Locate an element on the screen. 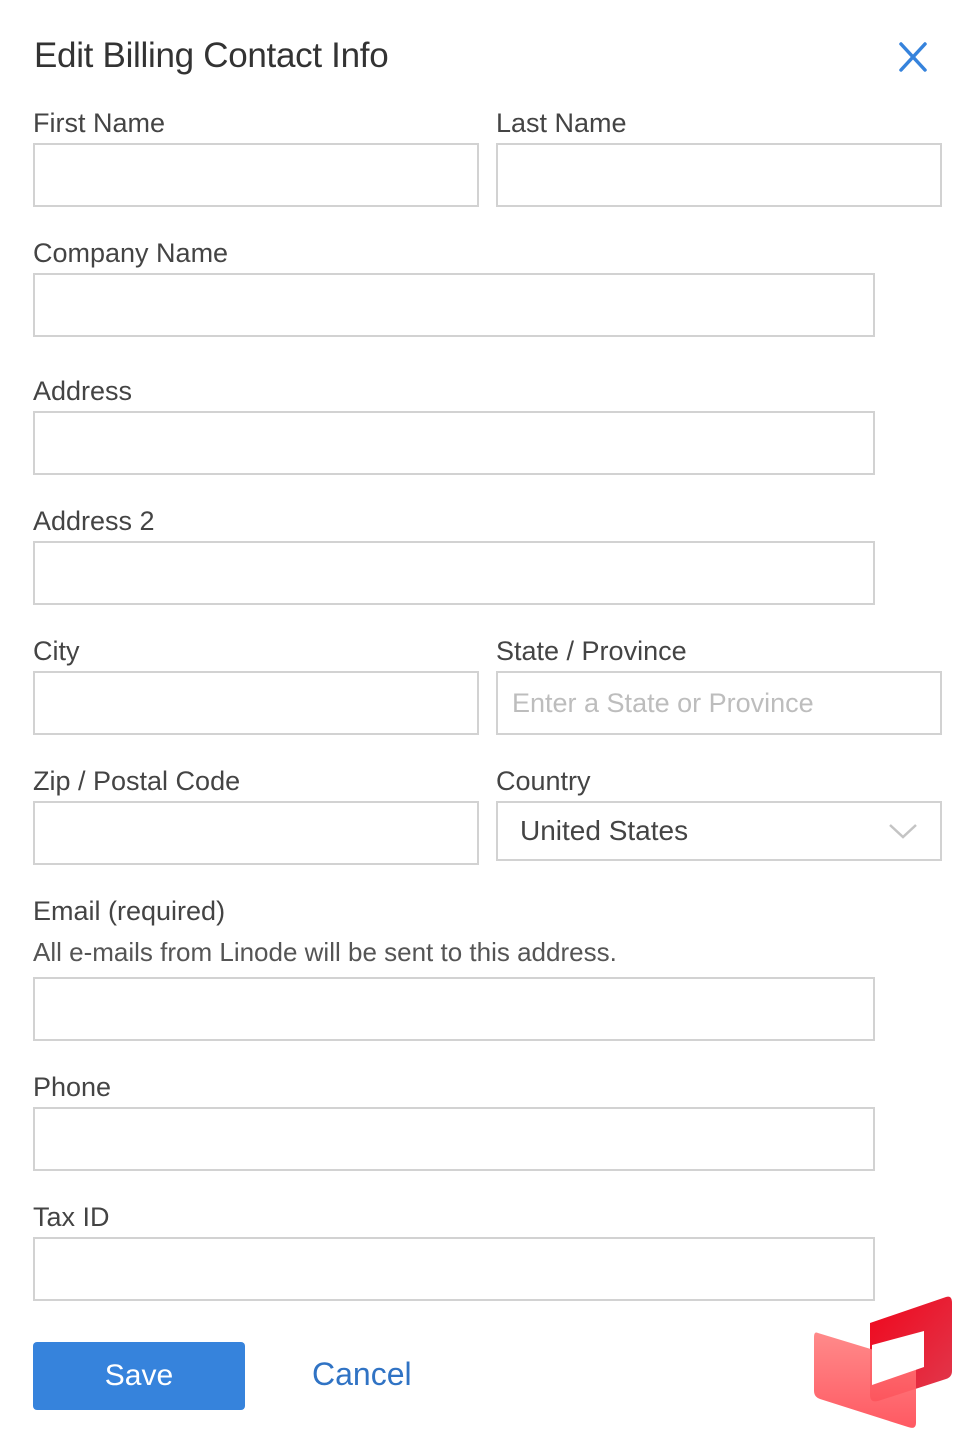  city-label: City is located at coordinates (56, 651).